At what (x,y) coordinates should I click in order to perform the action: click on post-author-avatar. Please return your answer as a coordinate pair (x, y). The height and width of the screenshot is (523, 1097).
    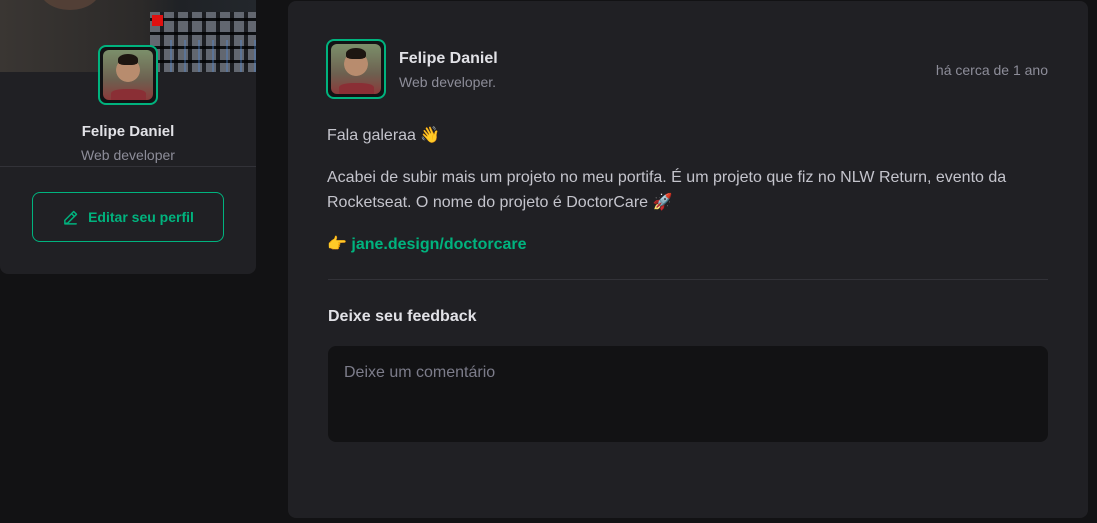
    Looking at the image, I should click on (356, 69).